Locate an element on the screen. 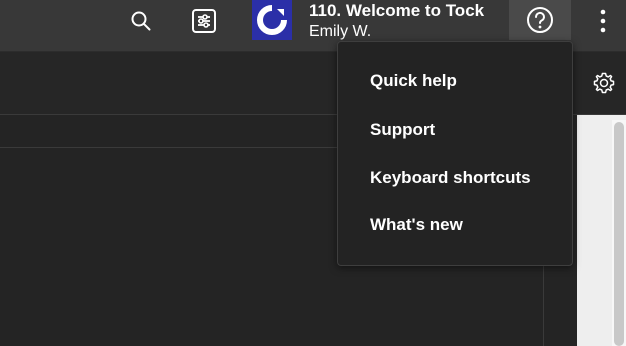  menu-item-whats-new: What's new is located at coordinates (416, 225).